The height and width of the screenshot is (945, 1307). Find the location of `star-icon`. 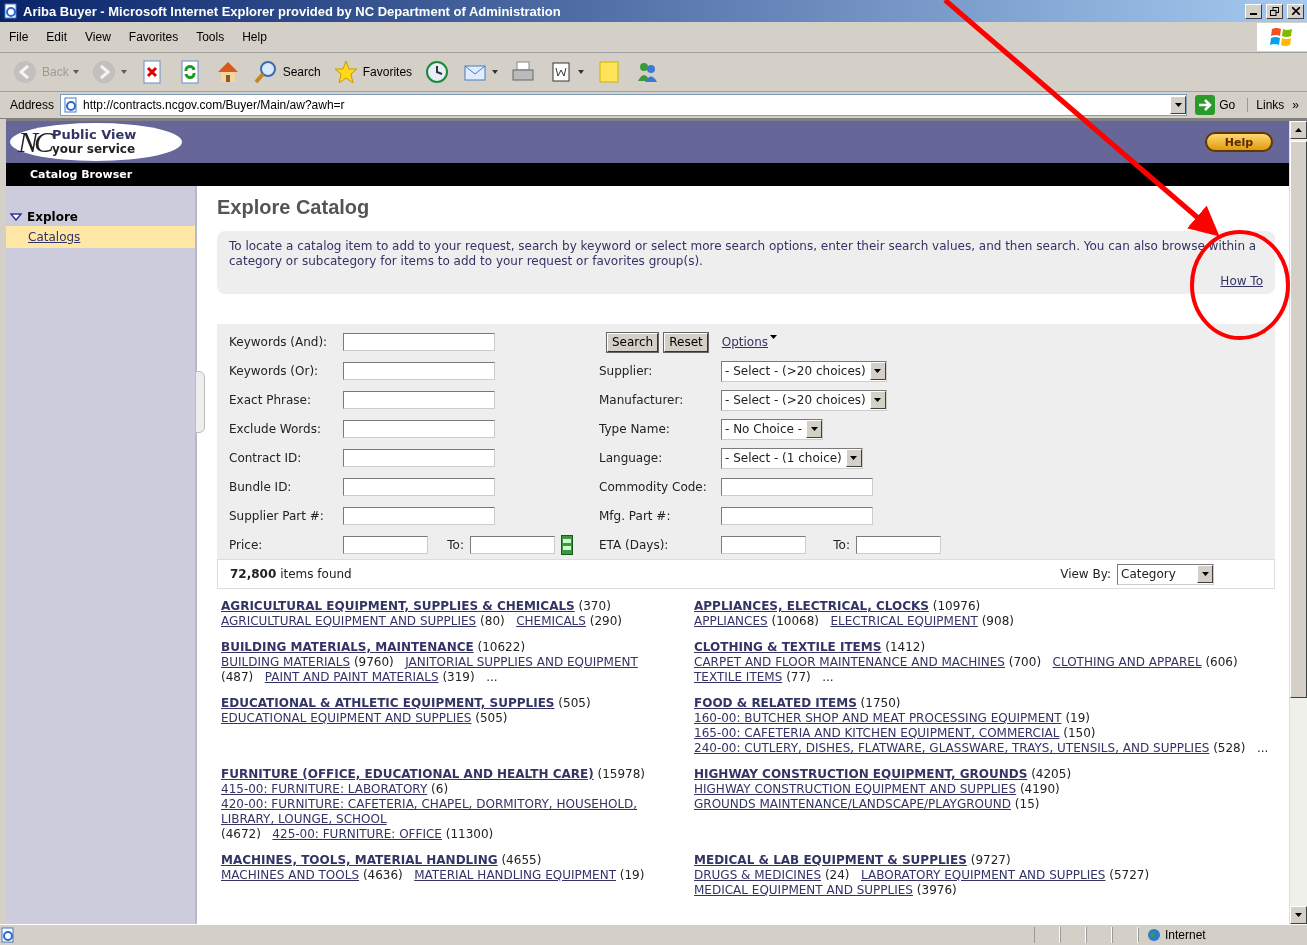

star-icon is located at coordinates (345, 72).